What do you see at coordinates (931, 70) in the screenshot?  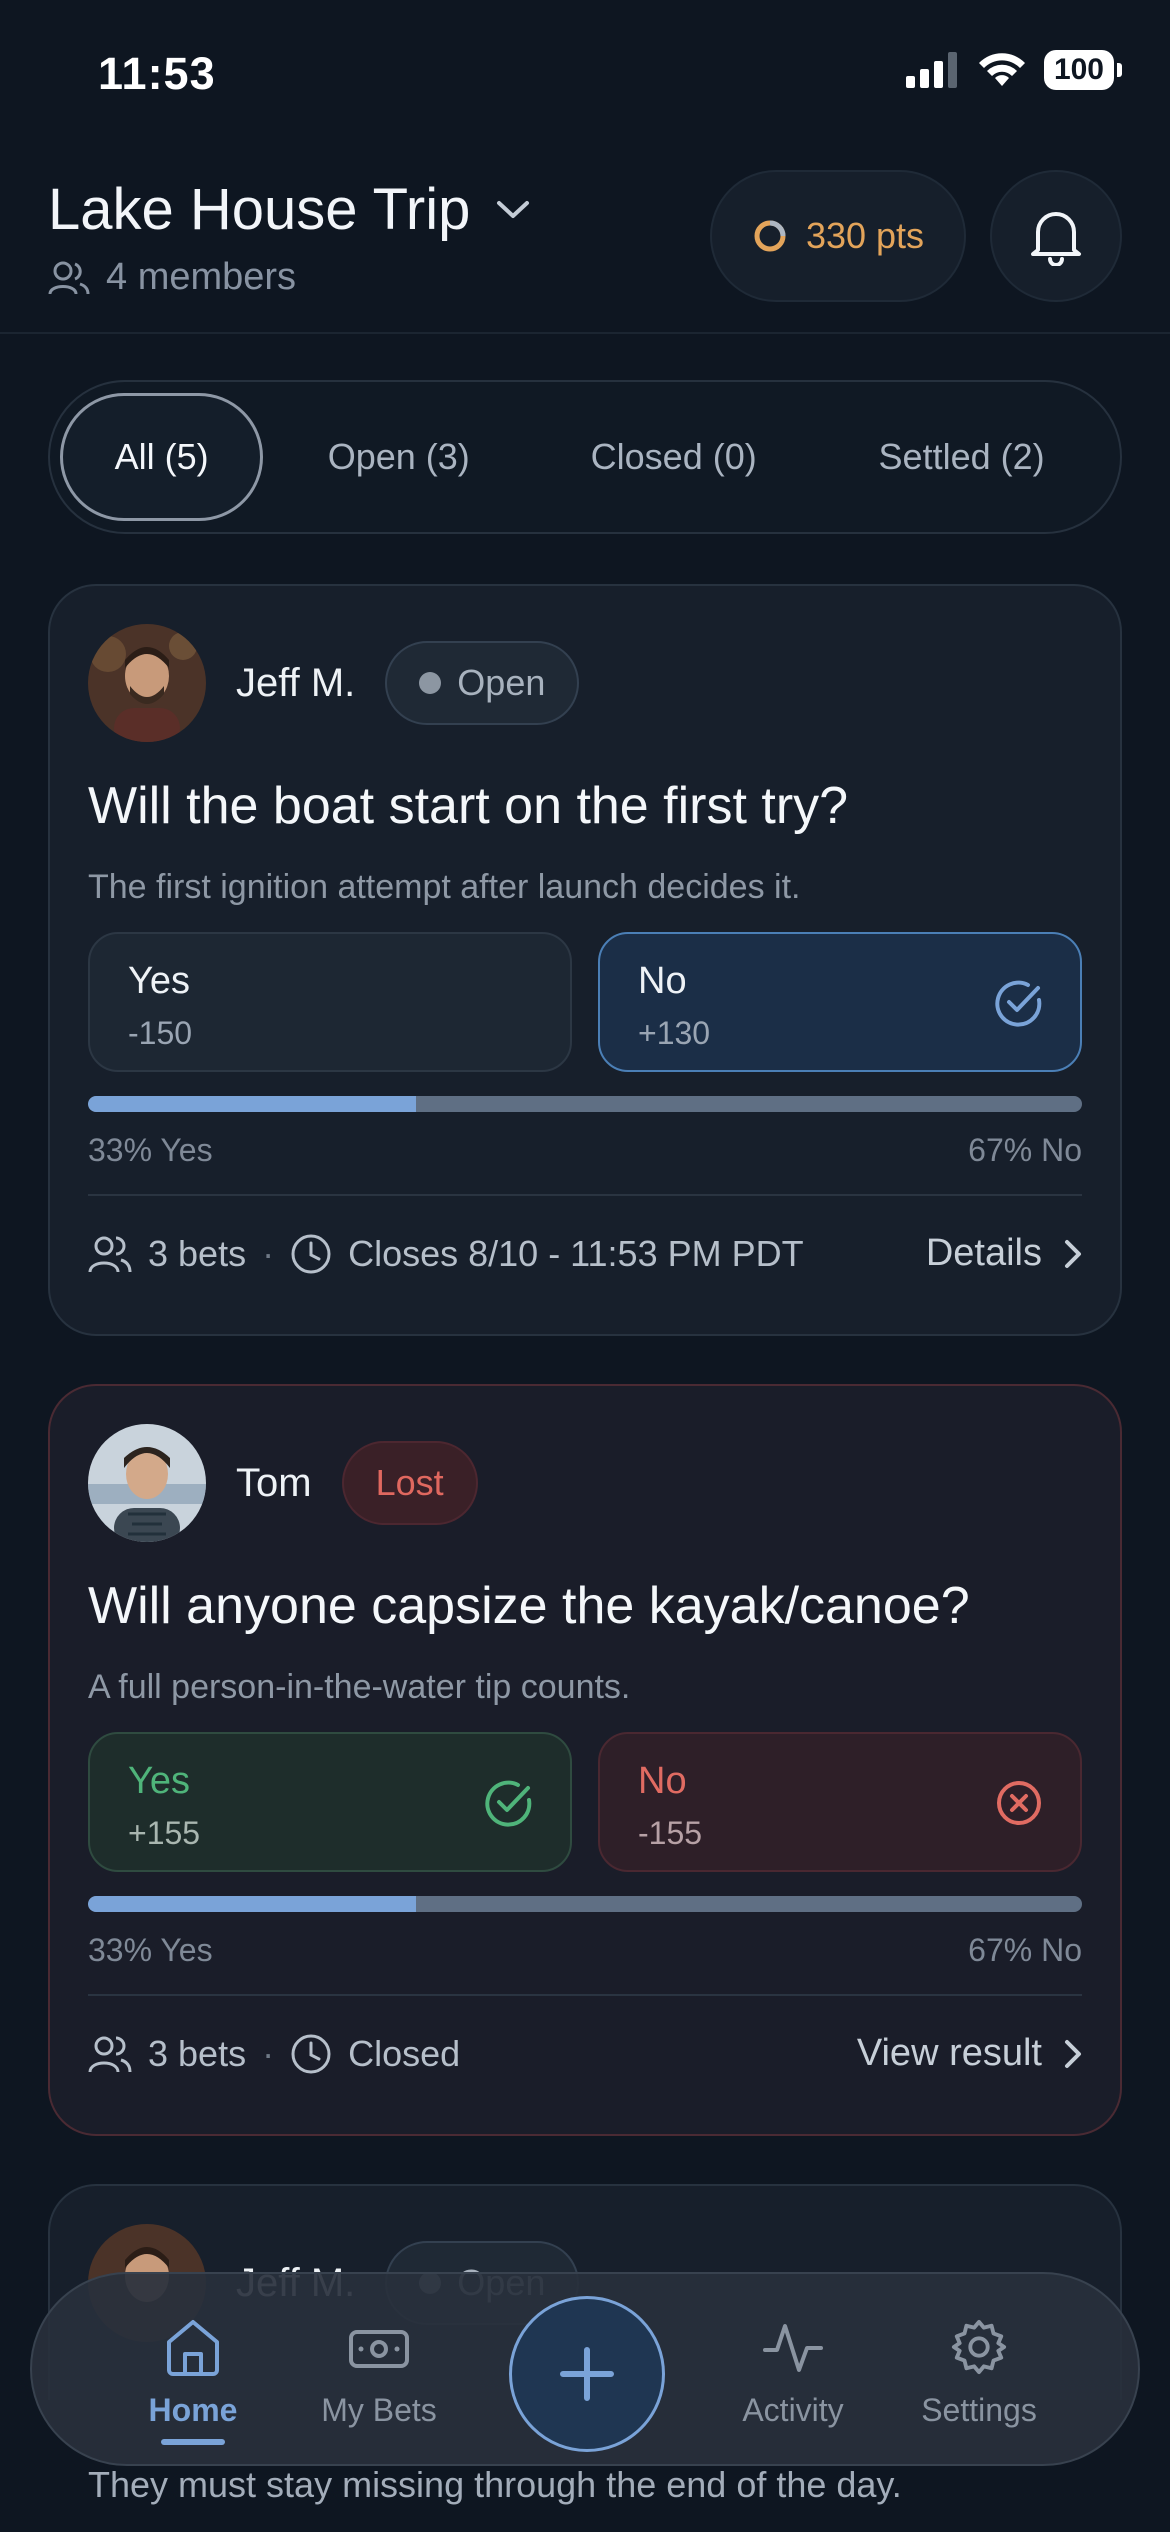 I see `signal-icon` at bounding box center [931, 70].